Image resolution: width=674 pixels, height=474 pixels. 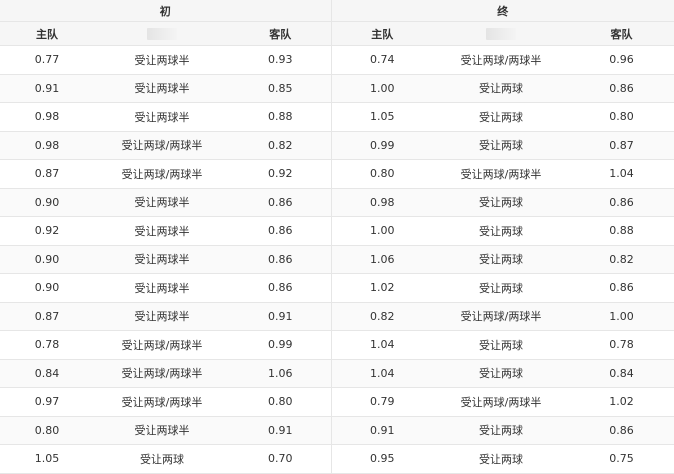 I want to click on final-away-header: 客队, so click(x=621, y=33).